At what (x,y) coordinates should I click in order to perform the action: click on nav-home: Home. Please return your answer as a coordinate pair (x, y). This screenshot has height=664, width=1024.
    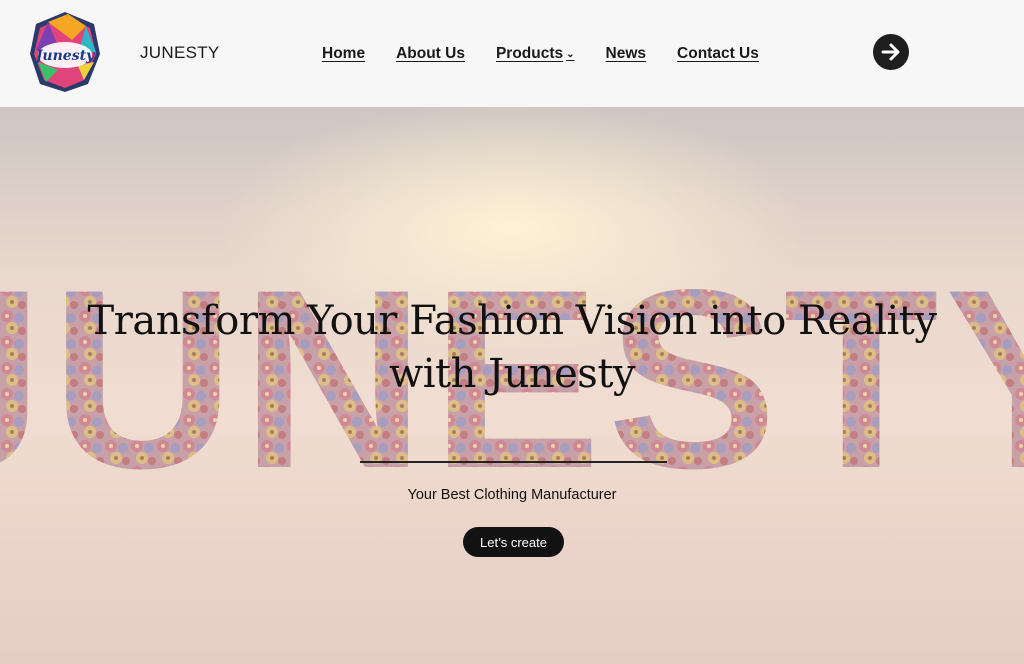
    Looking at the image, I should click on (343, 54).